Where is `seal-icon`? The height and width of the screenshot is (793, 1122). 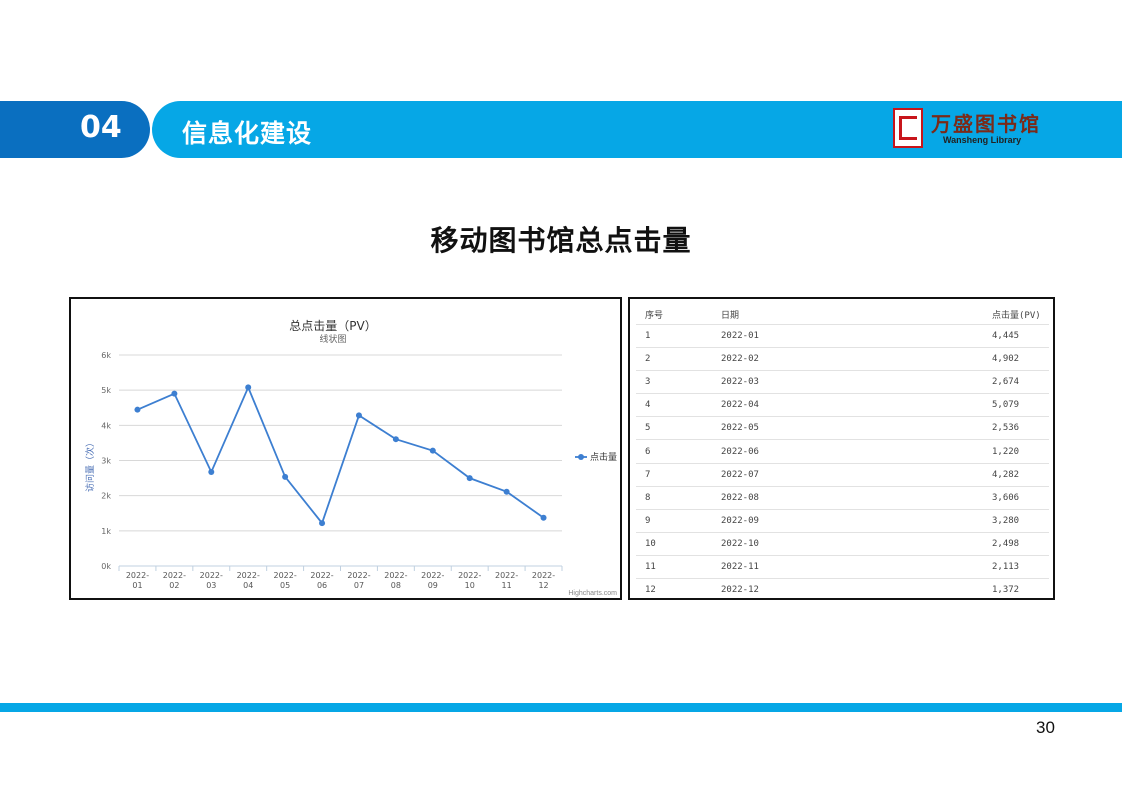 seal-icon is located at coordinates (908, 128).